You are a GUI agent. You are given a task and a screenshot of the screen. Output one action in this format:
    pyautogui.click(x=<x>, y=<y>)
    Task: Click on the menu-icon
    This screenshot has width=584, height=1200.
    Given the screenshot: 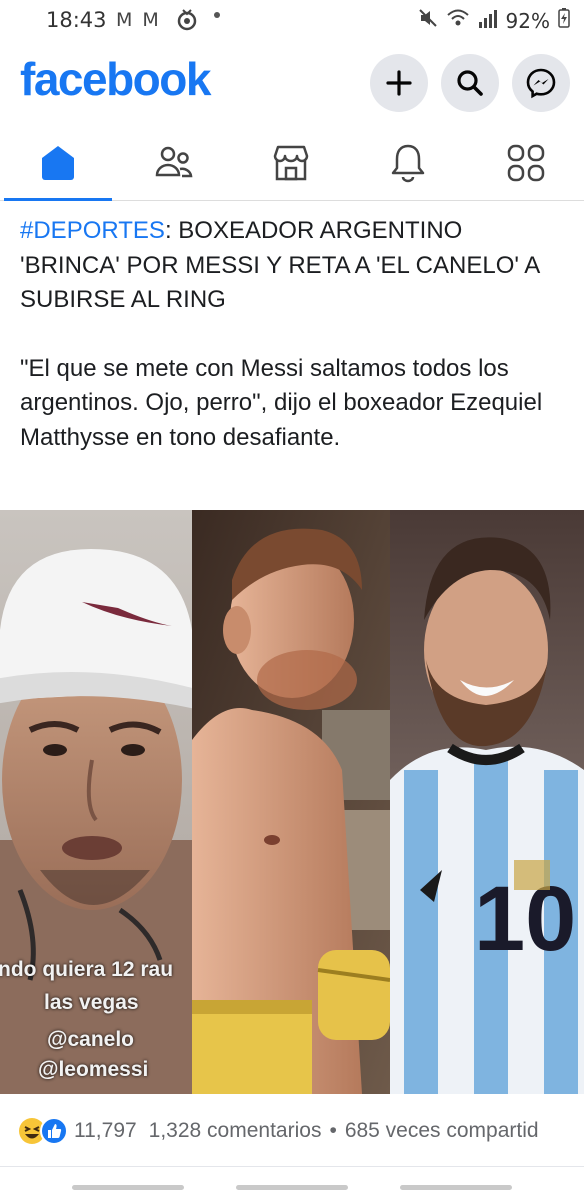 What is the action you would take?
    pyautogui.click(x=526, y=163)
    